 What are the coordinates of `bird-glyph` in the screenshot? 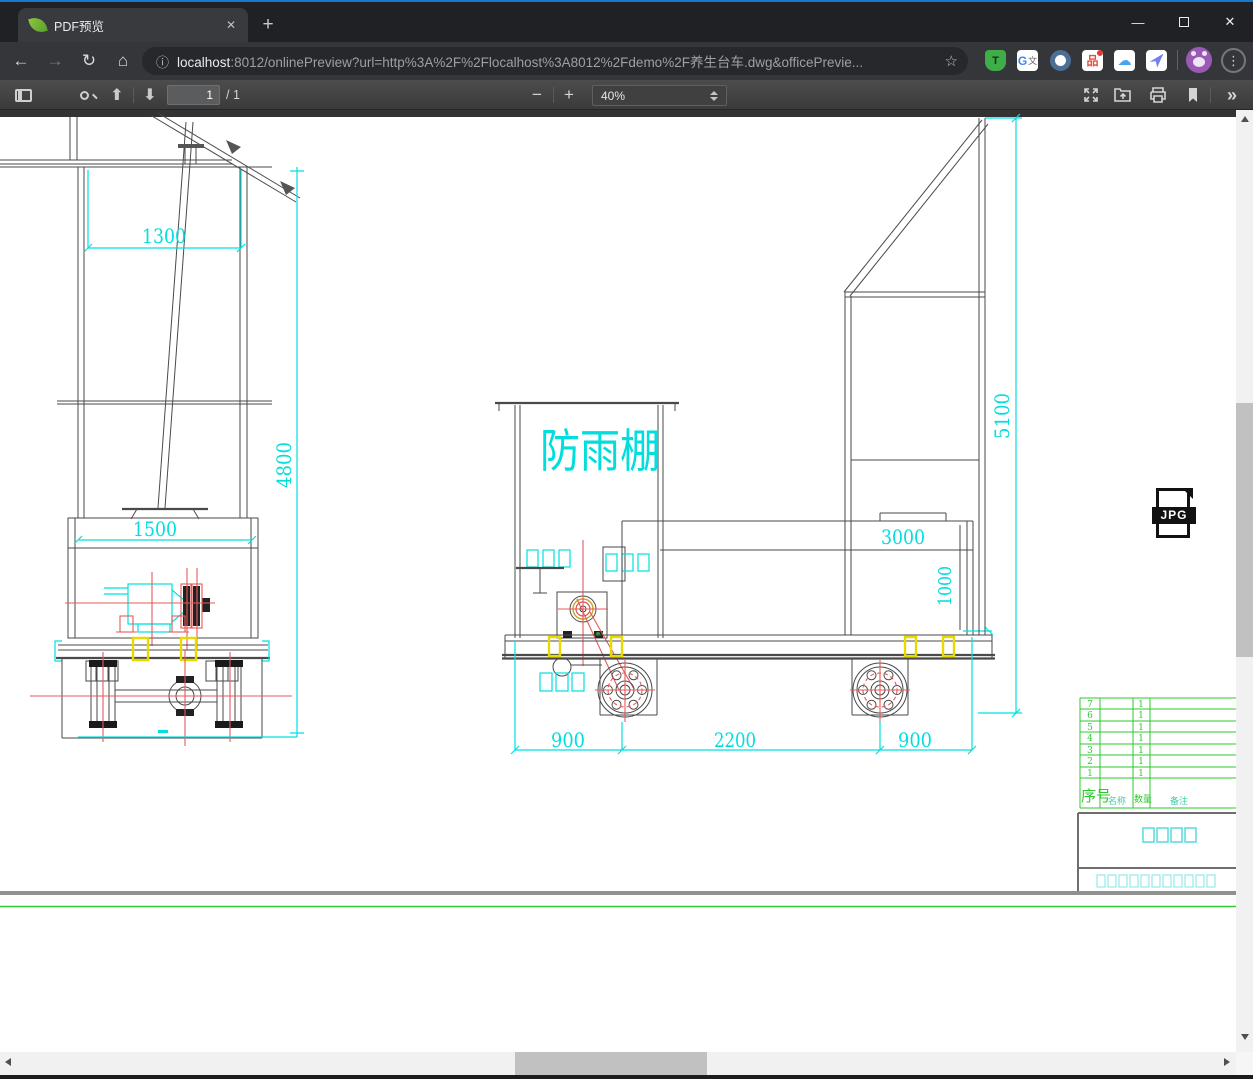 It's located at (1156, 60).